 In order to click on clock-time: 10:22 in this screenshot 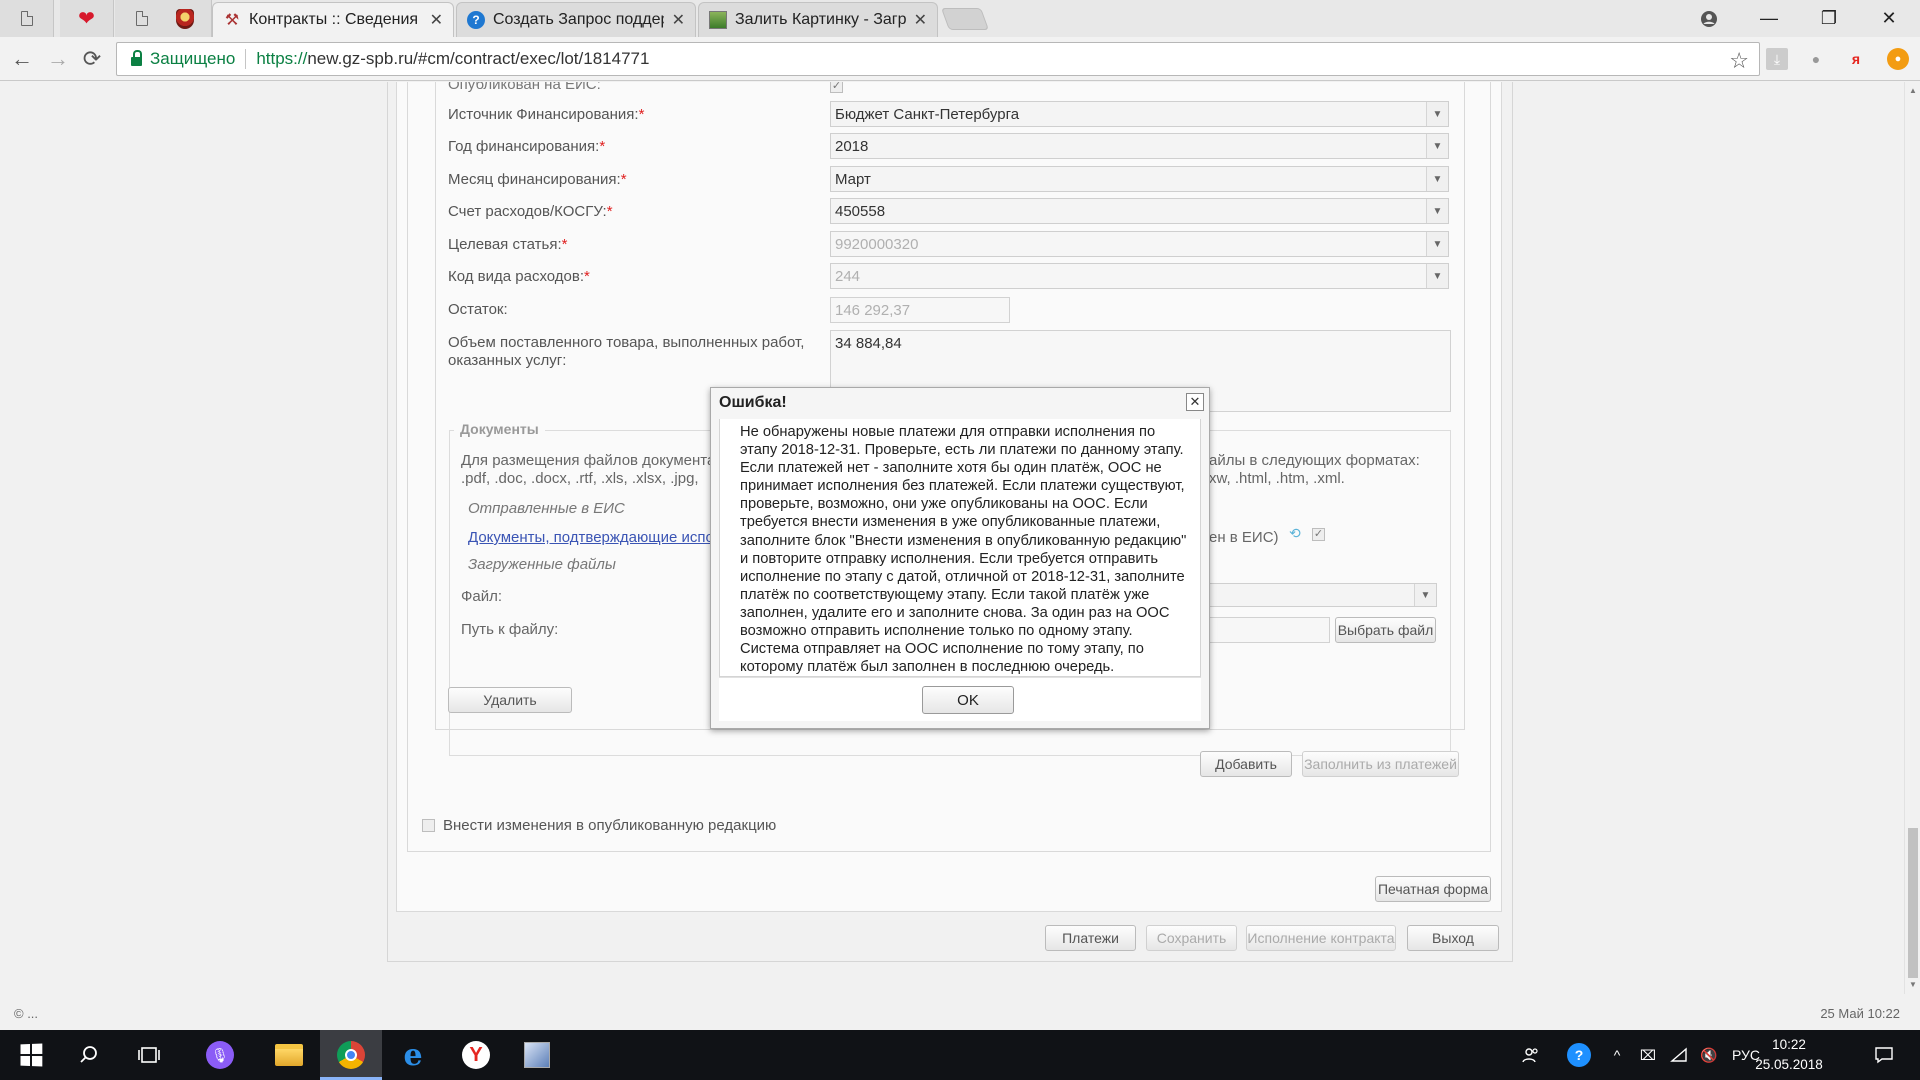, I will do `click(1789, 1044)`.